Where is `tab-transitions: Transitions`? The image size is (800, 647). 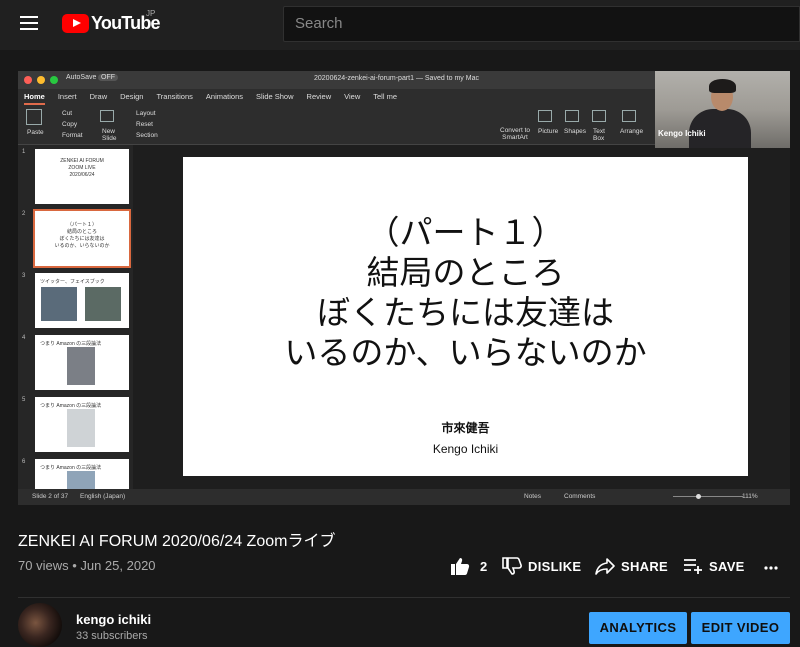
tab-transitions: Transitions is located at coordinates (174, 96).